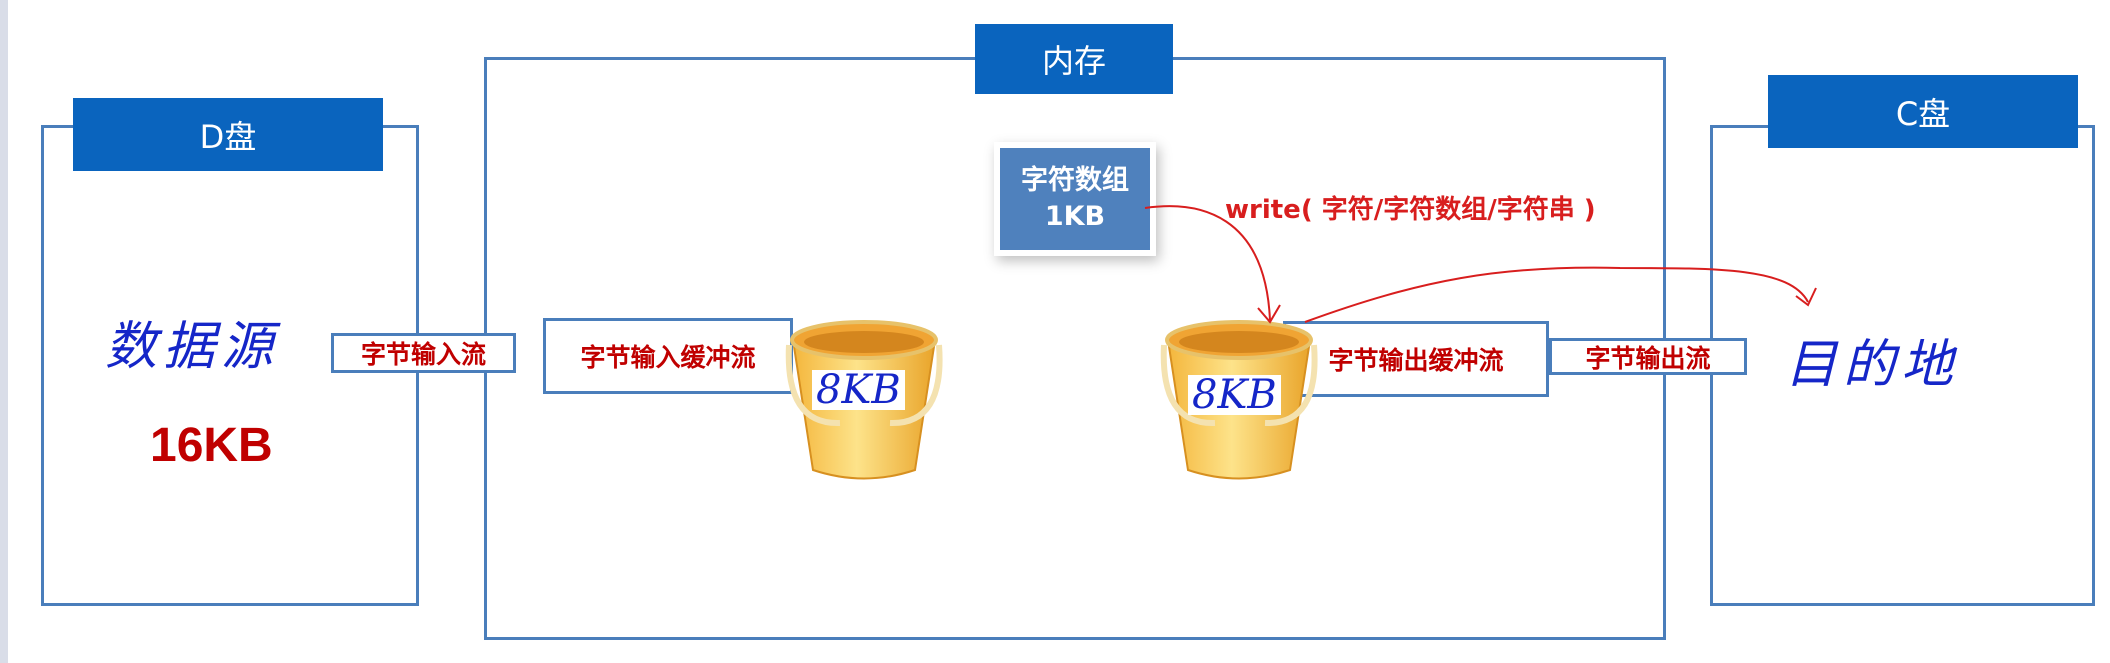 The height and width of the screenshot is (663, 2110). Describe the element at coordinates (1410, 210) in the screenshot. I see `write-call-label: write( 字符/字符数组/字符串 )` at that location.